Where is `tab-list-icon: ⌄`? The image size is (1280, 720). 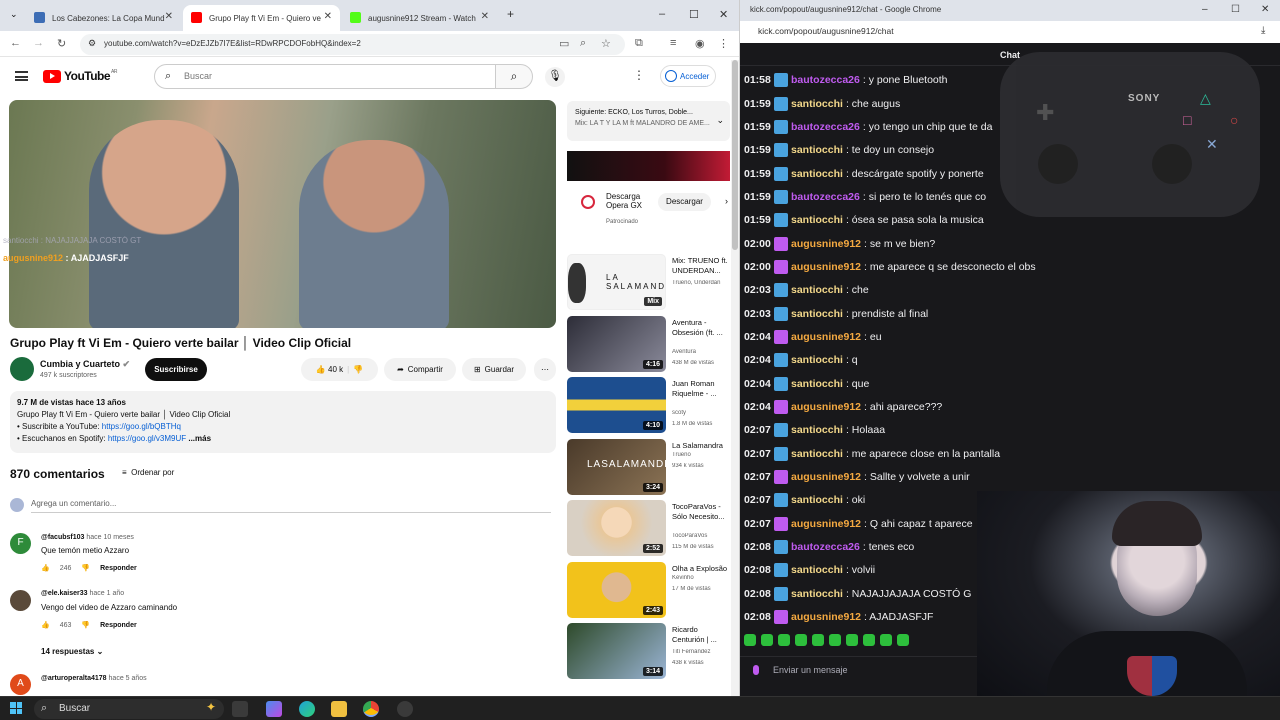
tab-list-icon: ⌄ is located at coordinates (14, 14).